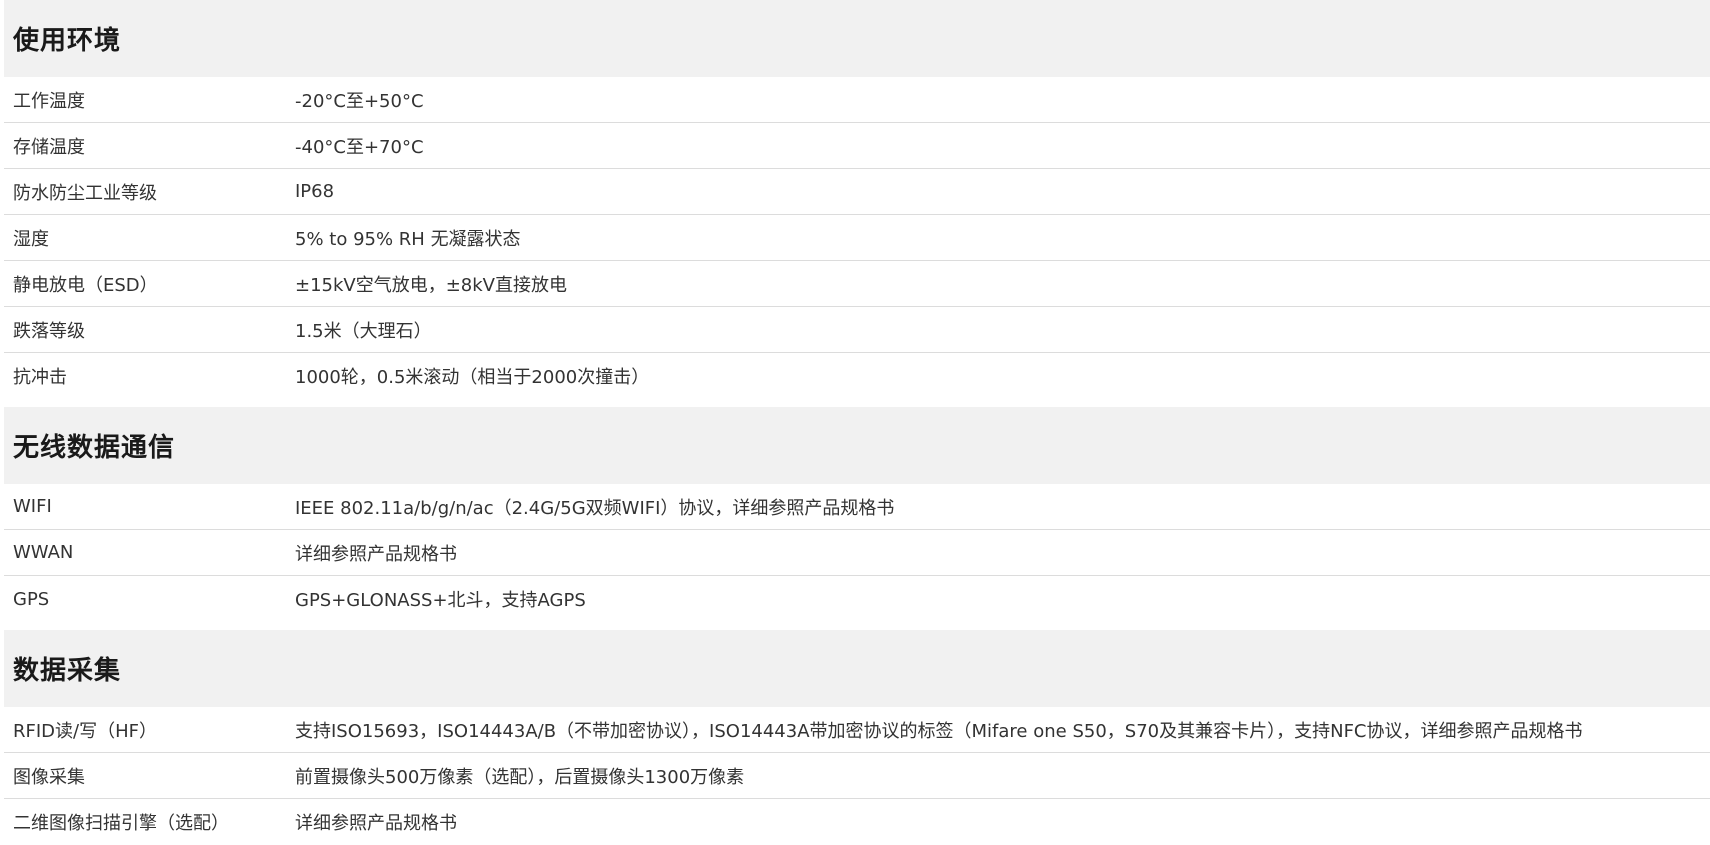 The height and width of the screenshot is (845, 1710). What do you see at coordinates (857, 553) in the screenshot?
I see `spec-row: WWAN 详细参照产品规格书` at bounding box center [857, 553].